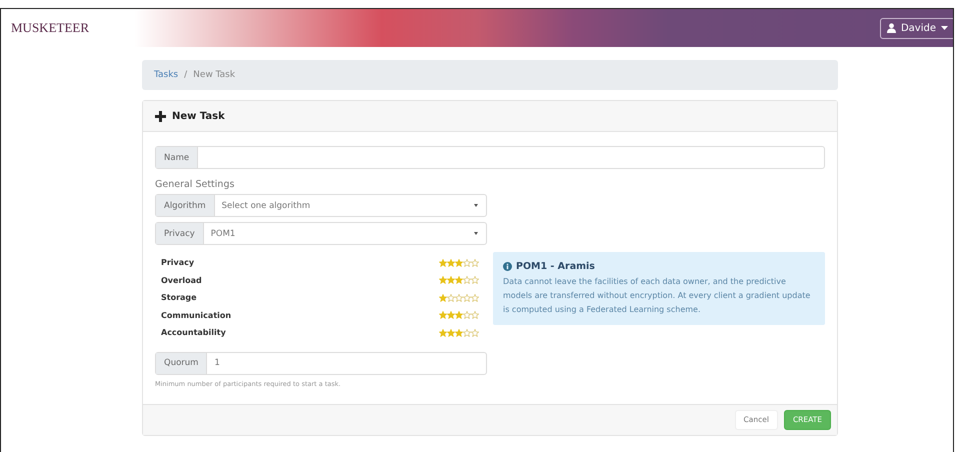 The height and width of the screenshot is (452, 956). Describe the element at coordinates (891, 28) in the screenshot. I see `user-icon` at that location.